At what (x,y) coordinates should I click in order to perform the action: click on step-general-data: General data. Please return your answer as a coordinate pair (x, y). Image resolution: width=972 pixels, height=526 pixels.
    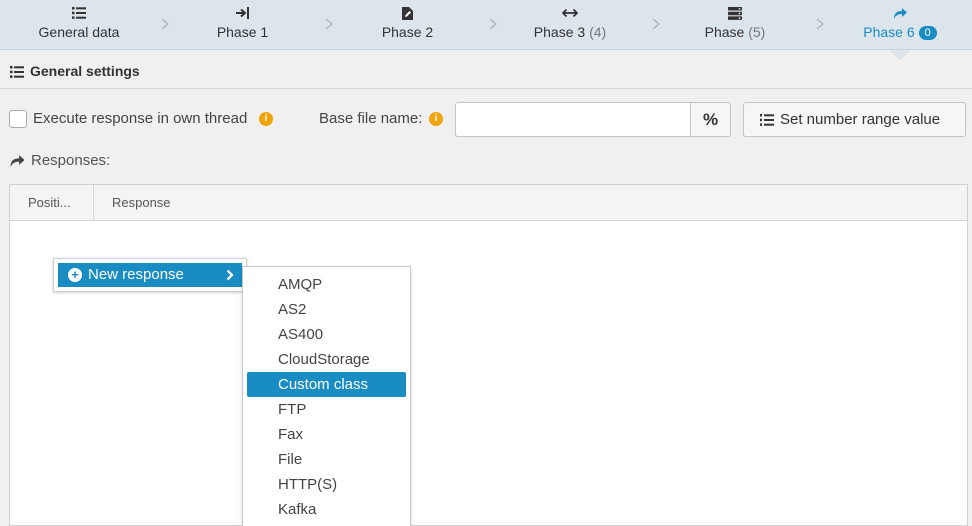
    Looking at the image, I should click on (79, 25).